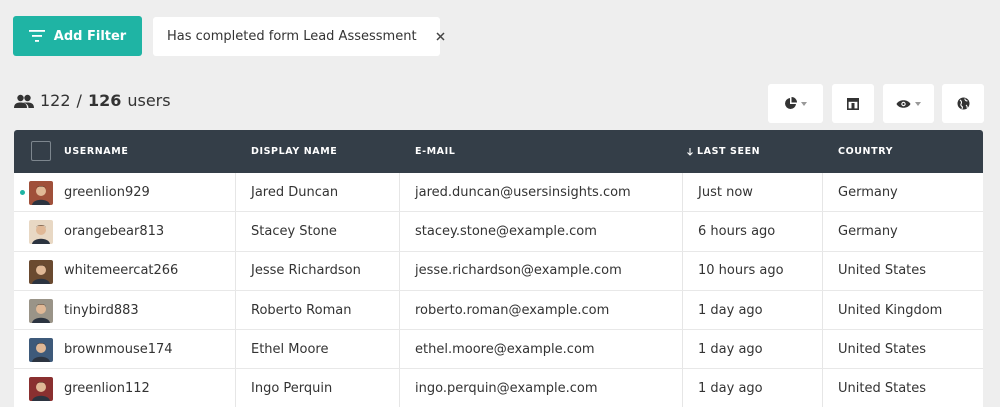 The width and height of the screenshot is (1000, 407). What do you see at coordinates (294, 231) in the screenshot?
I see `display-name-cell: Stacey Stone` at bounding box center [294, 231].